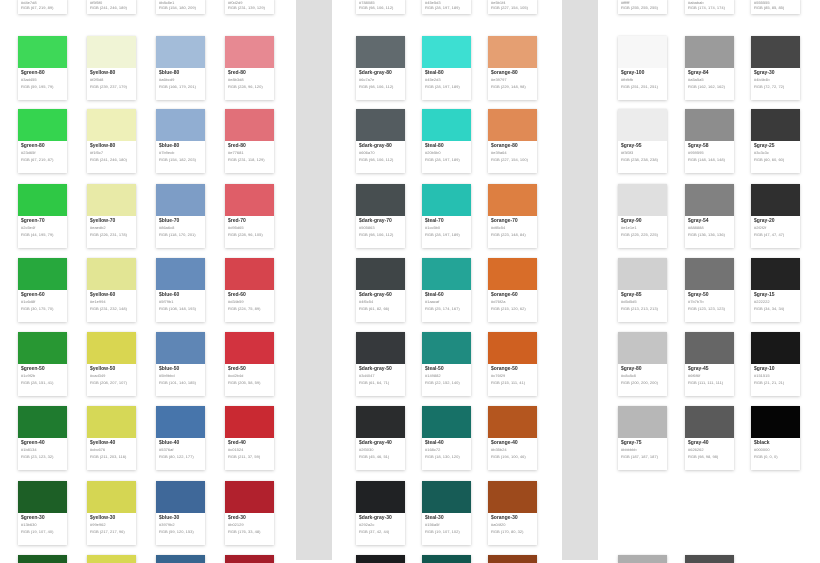 This screenshot has width=820, height=563. Describe the element at coordinates (642, 364) in the screenshot. I see `swatch-card: $gray-80 #c8c8c8 RGB (200, 200, 200)` at that location.